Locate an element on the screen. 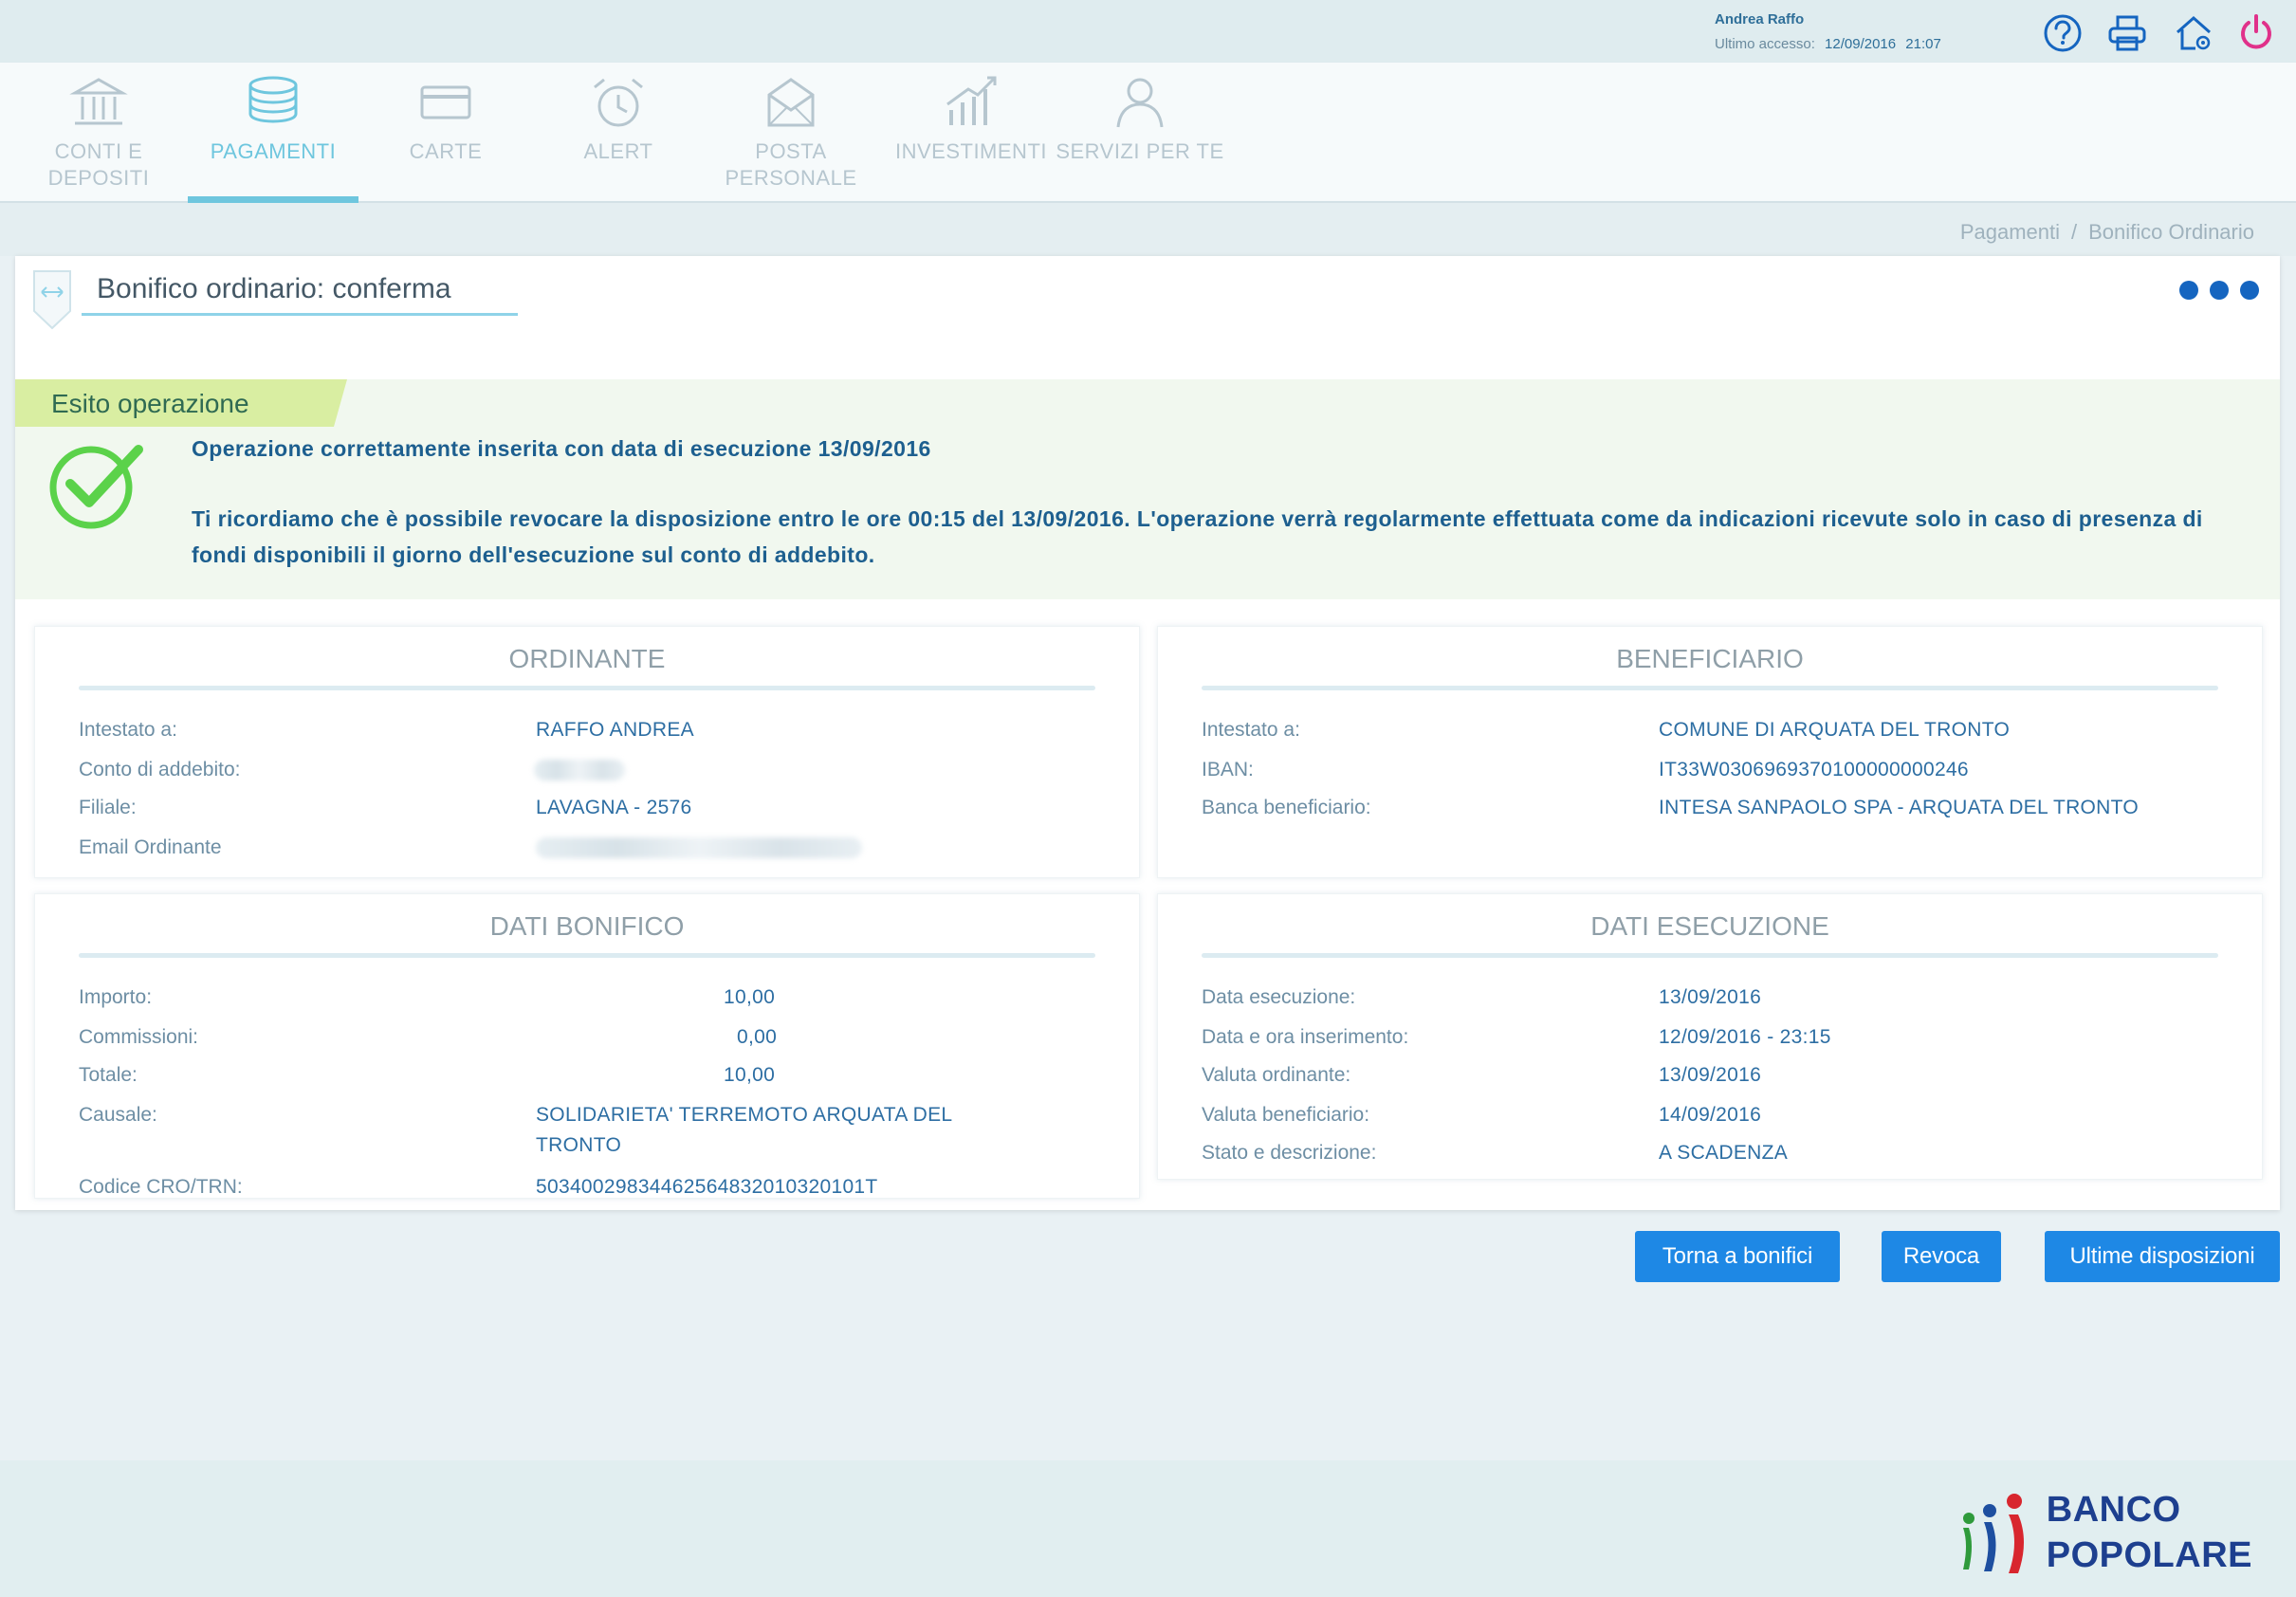 This screenshot has width=2296, height=1597. step-indicator is located at coordinates (2219, 290).